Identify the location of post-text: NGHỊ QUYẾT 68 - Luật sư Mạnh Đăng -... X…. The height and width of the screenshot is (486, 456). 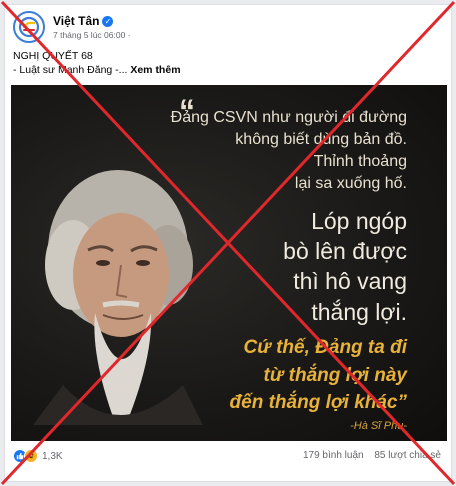
(228, 63).